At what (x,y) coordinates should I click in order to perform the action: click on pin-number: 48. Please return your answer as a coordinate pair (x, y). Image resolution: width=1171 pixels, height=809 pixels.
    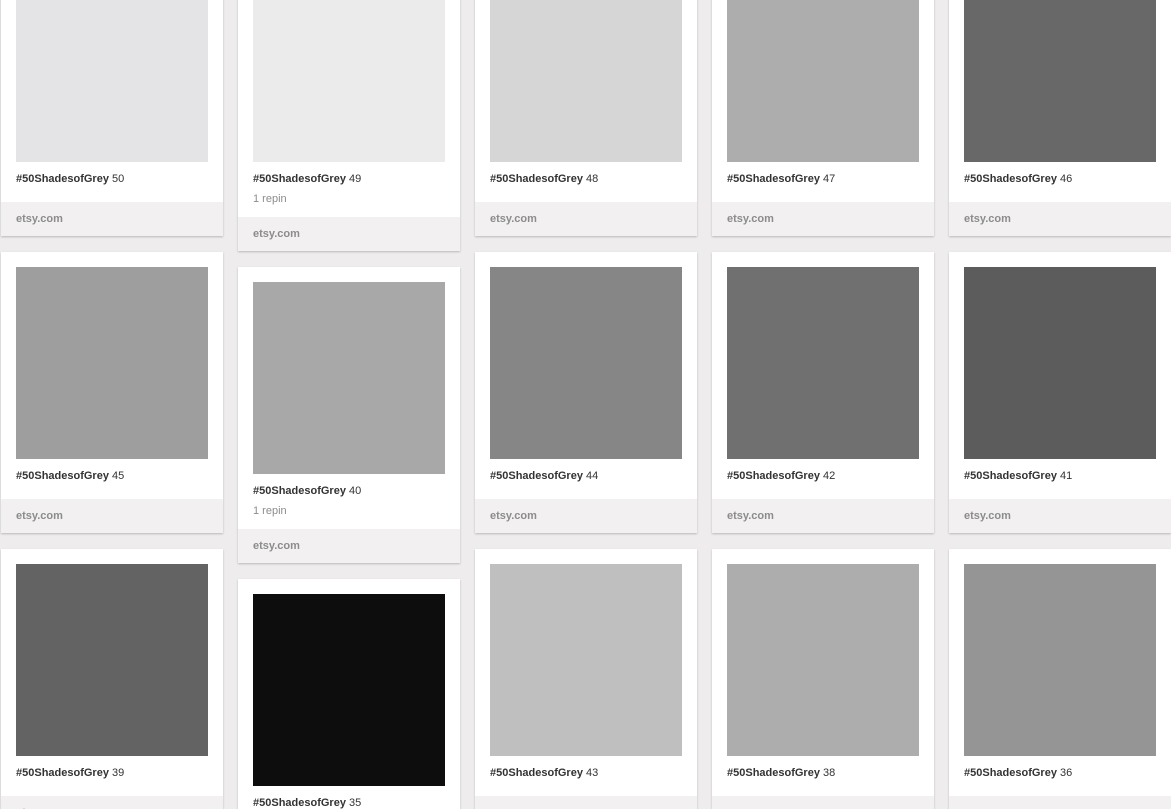
    Looking at the image, I should click on (592, 179).